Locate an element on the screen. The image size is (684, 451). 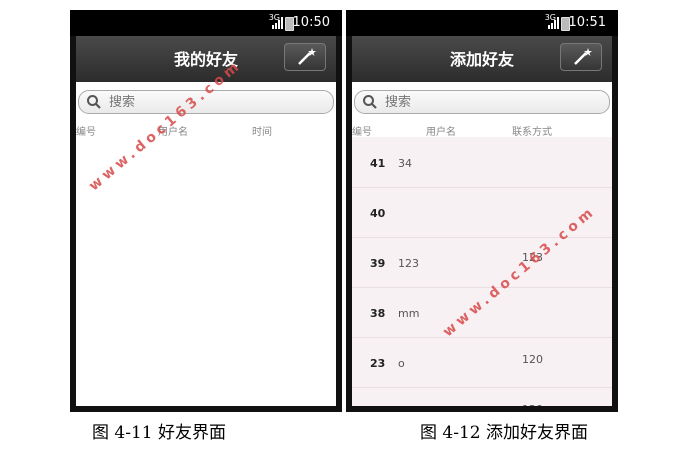
search-input is located at coordinates (485, 101).